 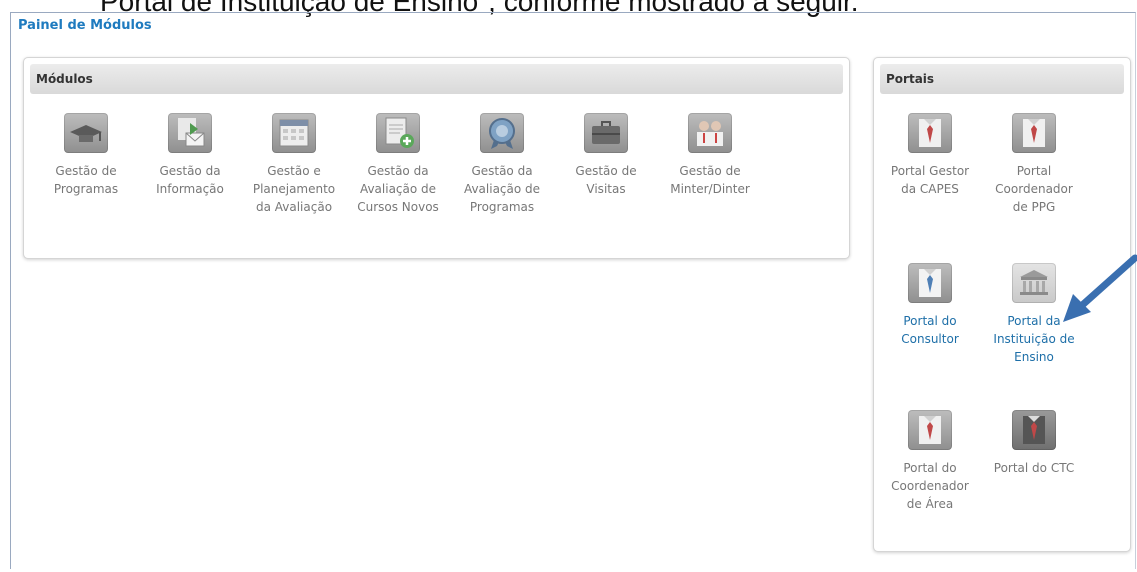 I want to click on module-gestao-cursos-novos: Gestão da Avaliação de Cursos Novos, so click(x=398, y=164).